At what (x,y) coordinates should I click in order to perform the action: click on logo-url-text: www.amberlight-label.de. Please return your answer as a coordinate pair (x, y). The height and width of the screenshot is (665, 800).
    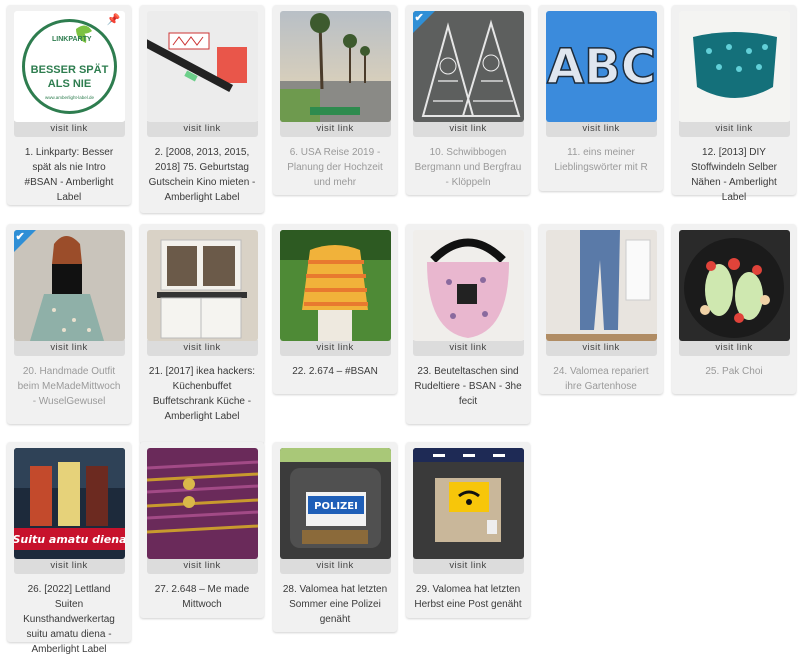
    Looking at the image, I should click on (69, 97).